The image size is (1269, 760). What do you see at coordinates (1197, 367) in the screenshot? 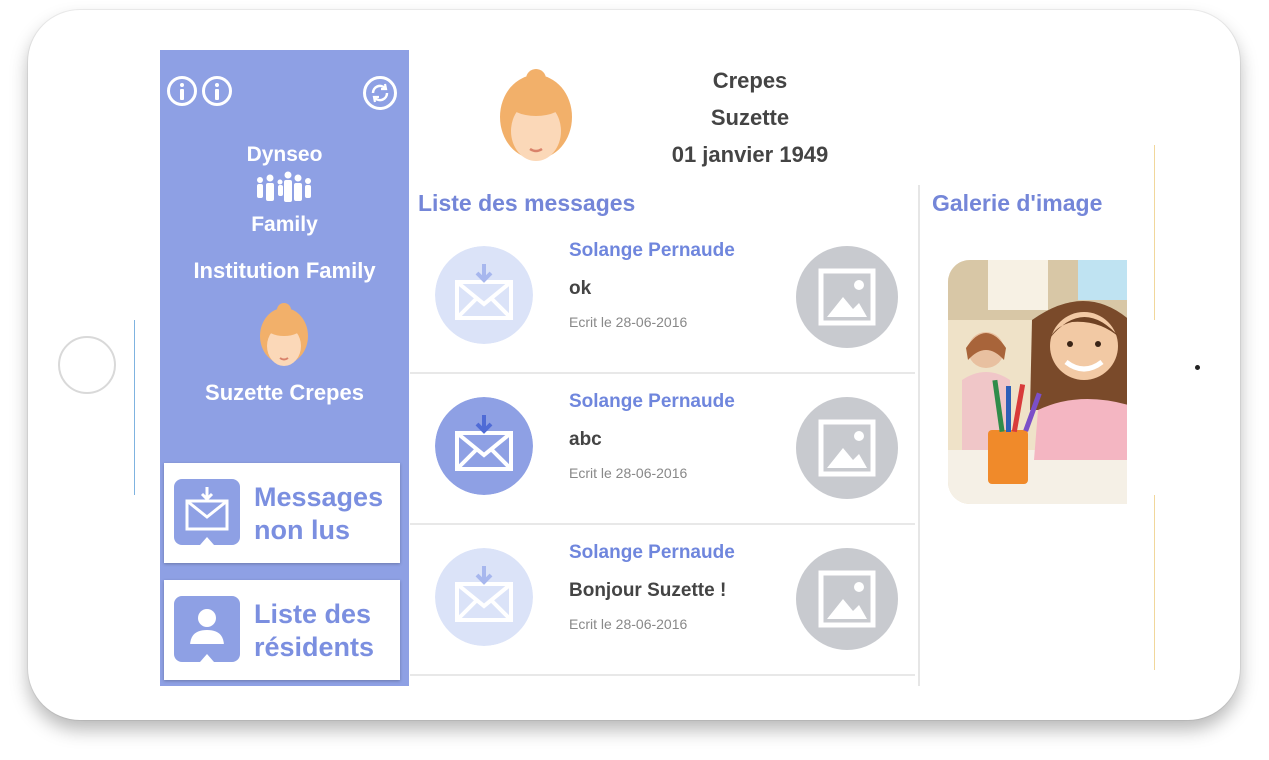
I see `camera-dot` at bounding box center [1197, 367].